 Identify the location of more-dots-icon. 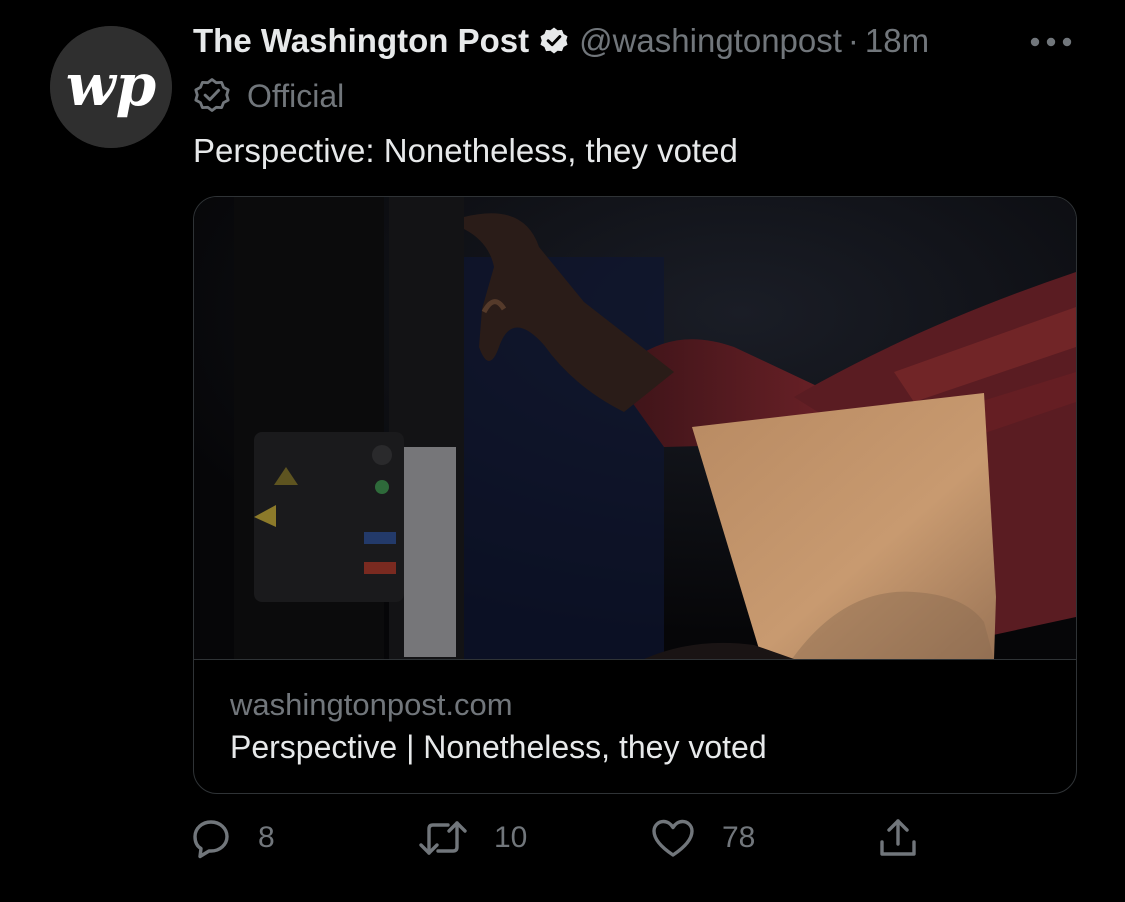
(1051, 42).